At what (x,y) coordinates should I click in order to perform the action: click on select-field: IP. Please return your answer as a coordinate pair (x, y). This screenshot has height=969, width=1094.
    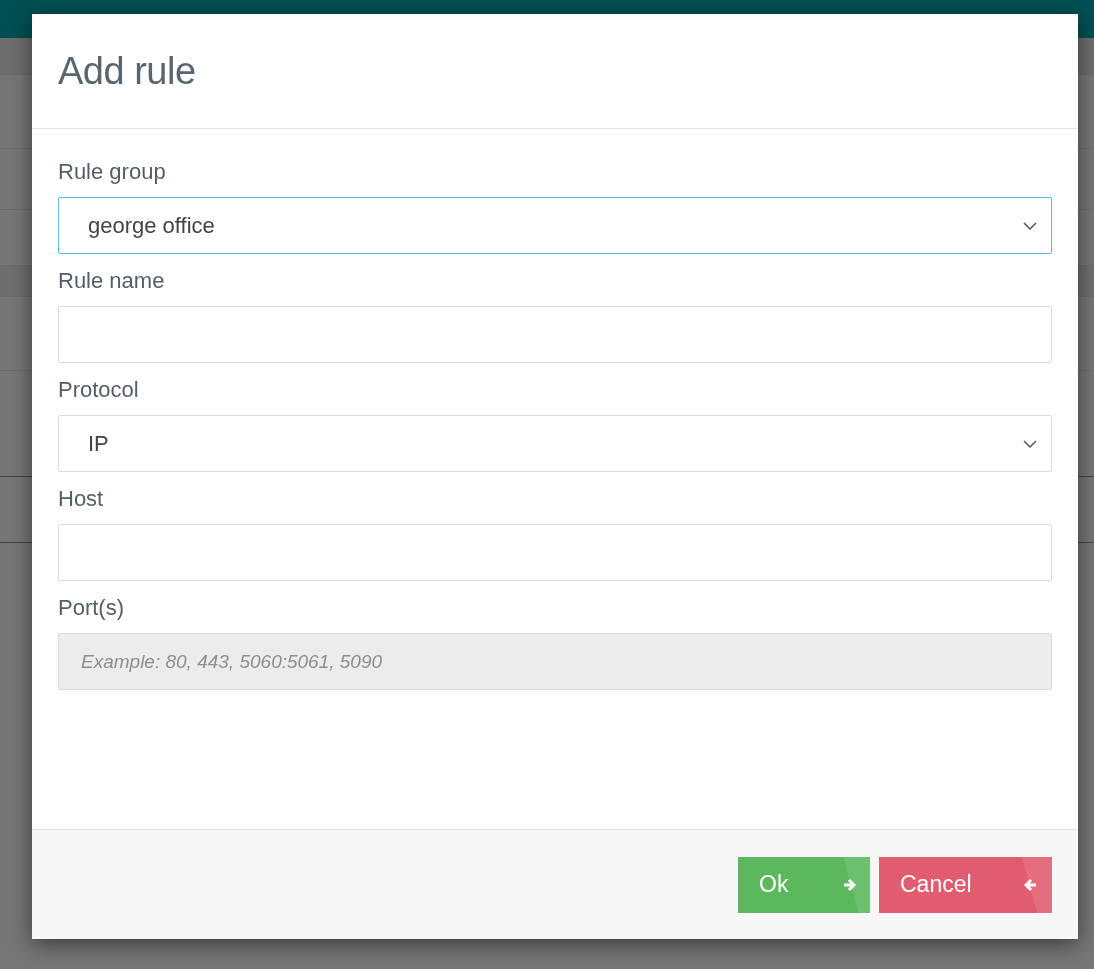
    Looking at the image, I should click on (555, 443).